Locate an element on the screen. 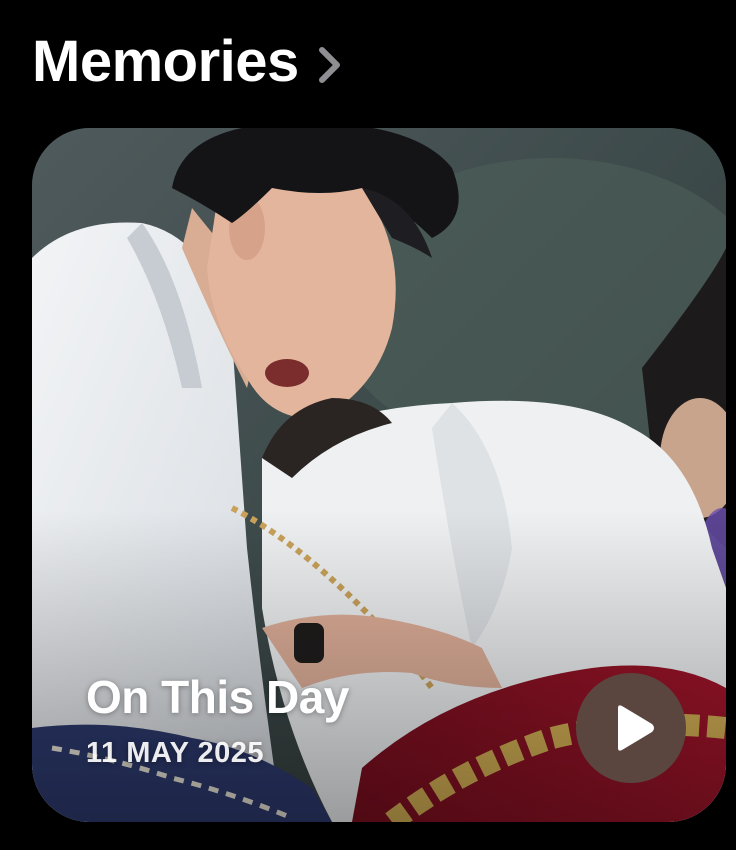 The height and width of the screenshot is (850, 736). play-button is located at coordinates (631, 728).